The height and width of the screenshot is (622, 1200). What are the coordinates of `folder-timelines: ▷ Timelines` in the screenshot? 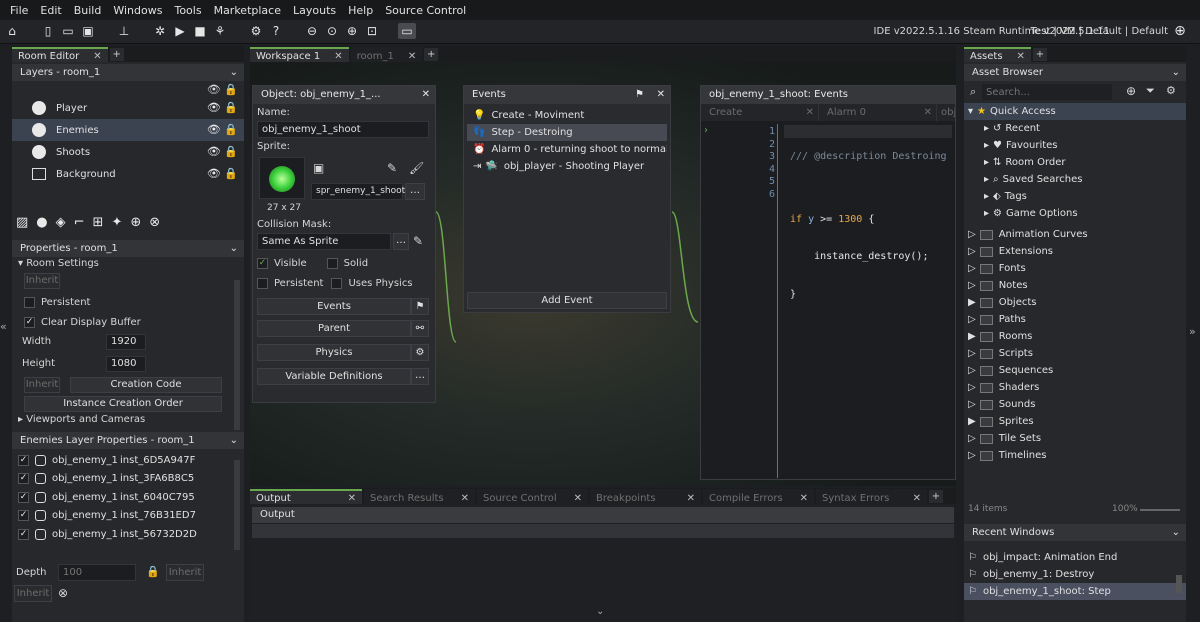 It's located at (1075, 455).